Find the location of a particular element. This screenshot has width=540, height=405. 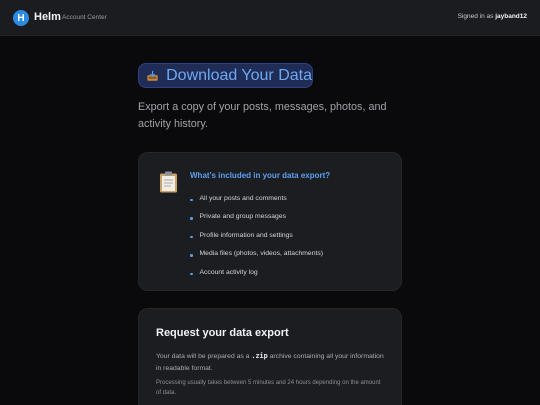

list-item-label: Profile information and settings is located at coordinates (246, 235).